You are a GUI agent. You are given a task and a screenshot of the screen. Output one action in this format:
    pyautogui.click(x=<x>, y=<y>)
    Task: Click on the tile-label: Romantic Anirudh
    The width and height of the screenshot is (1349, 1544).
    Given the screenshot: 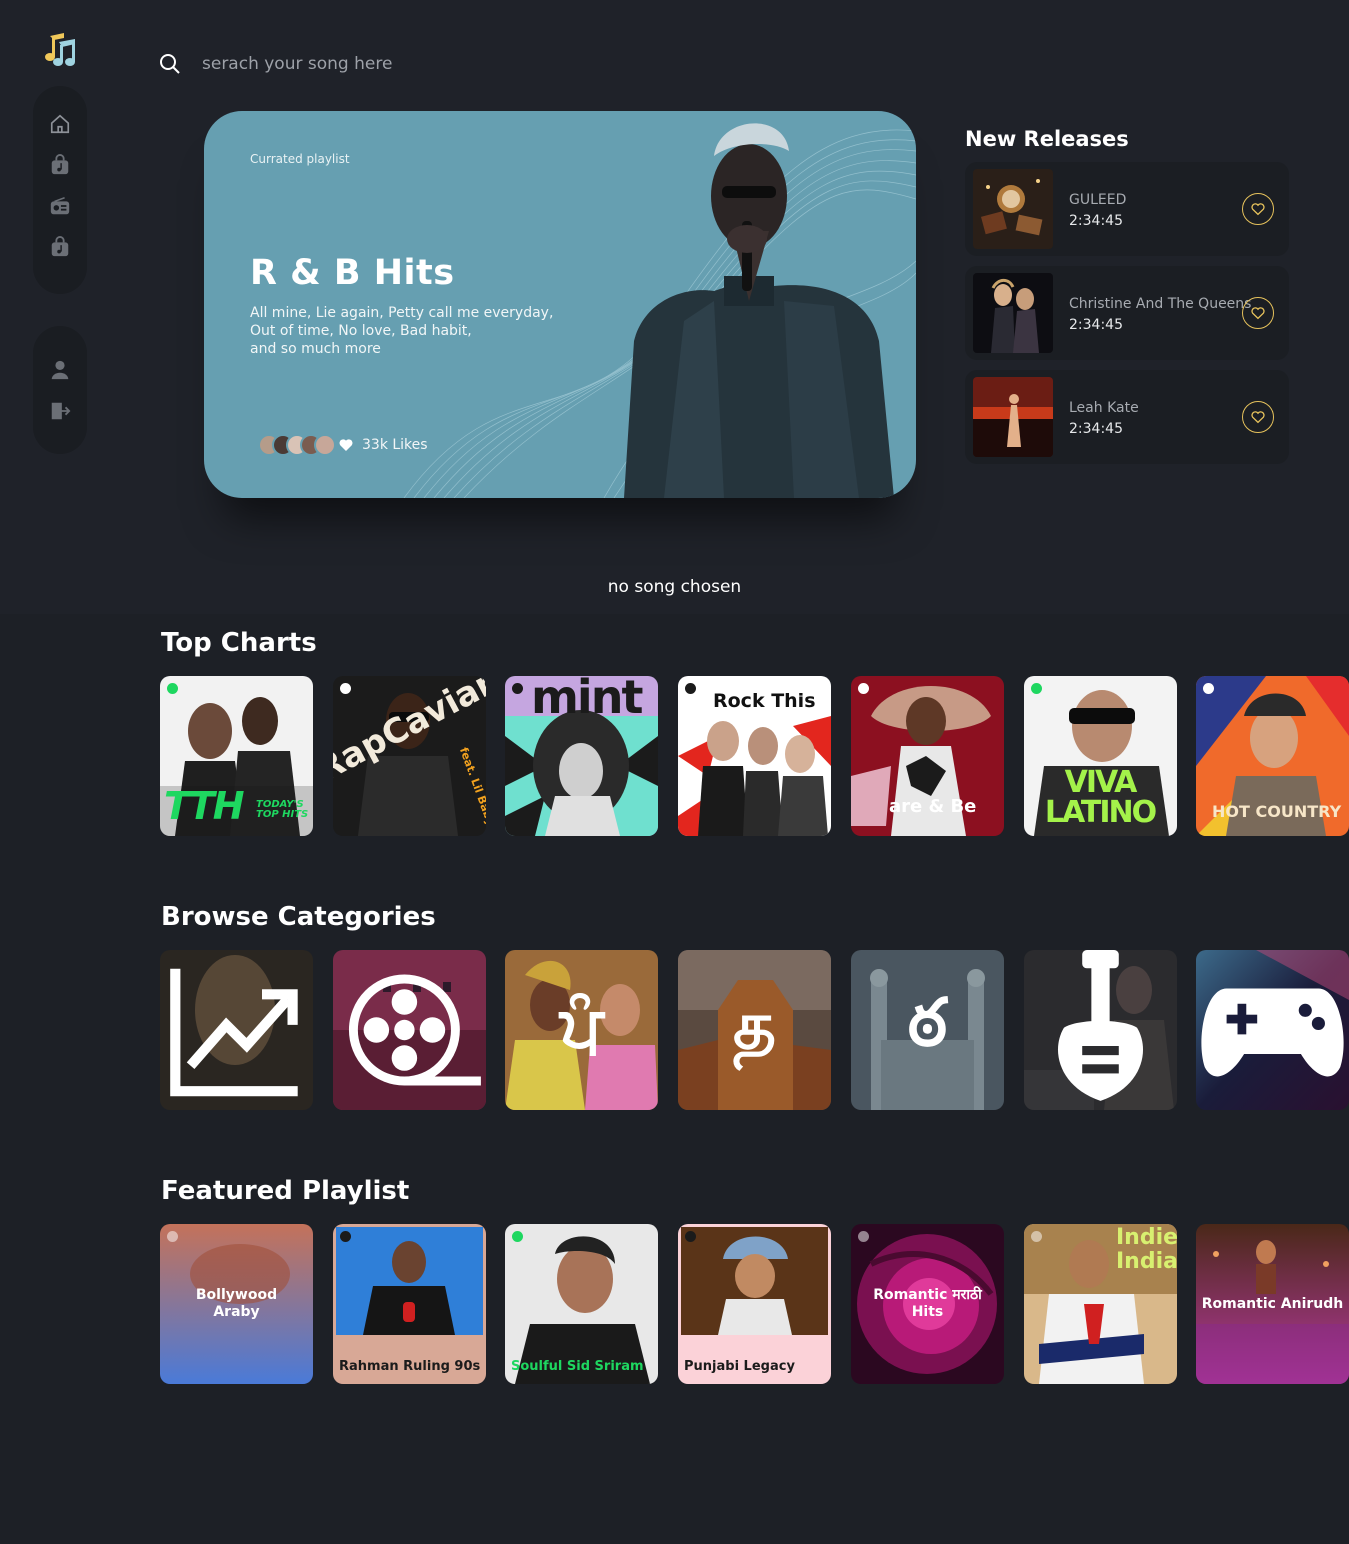 What is the action you would take?
    pyautogui.click(x=1272, y=1304)
    